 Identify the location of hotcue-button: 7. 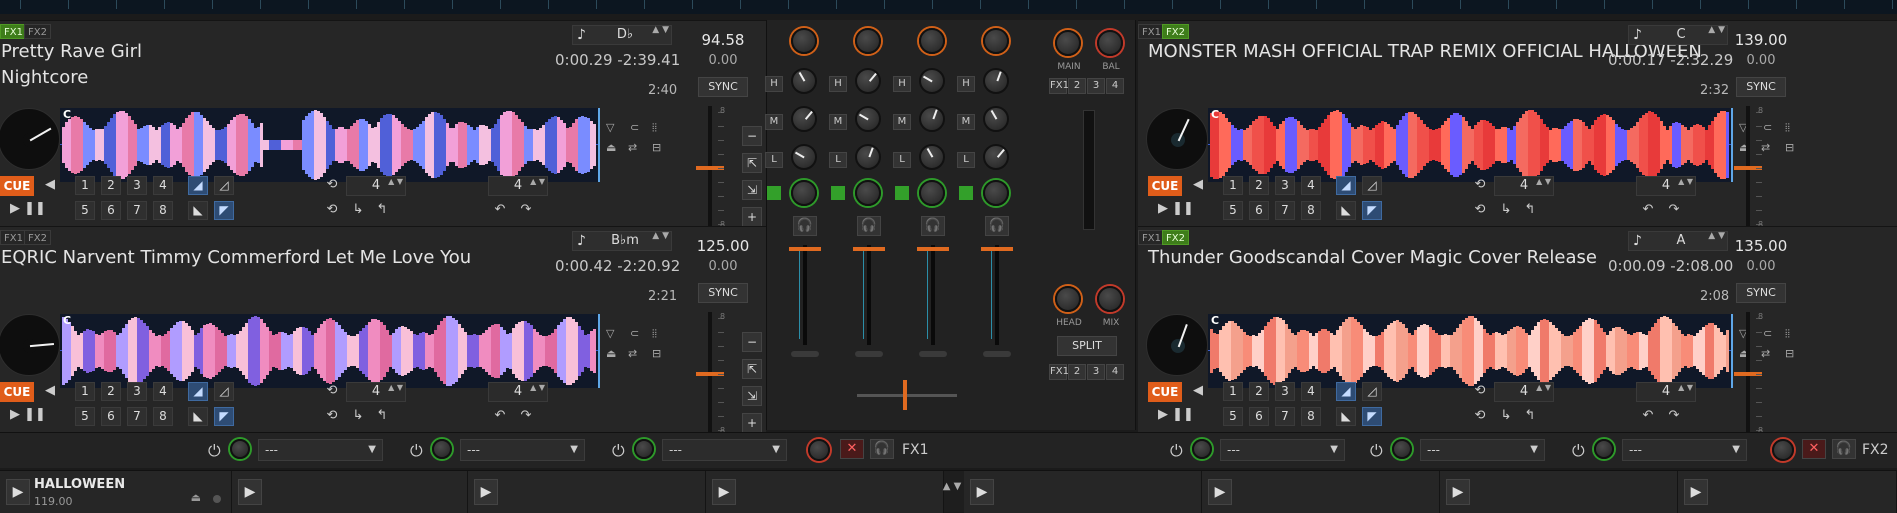
(1285, 210).